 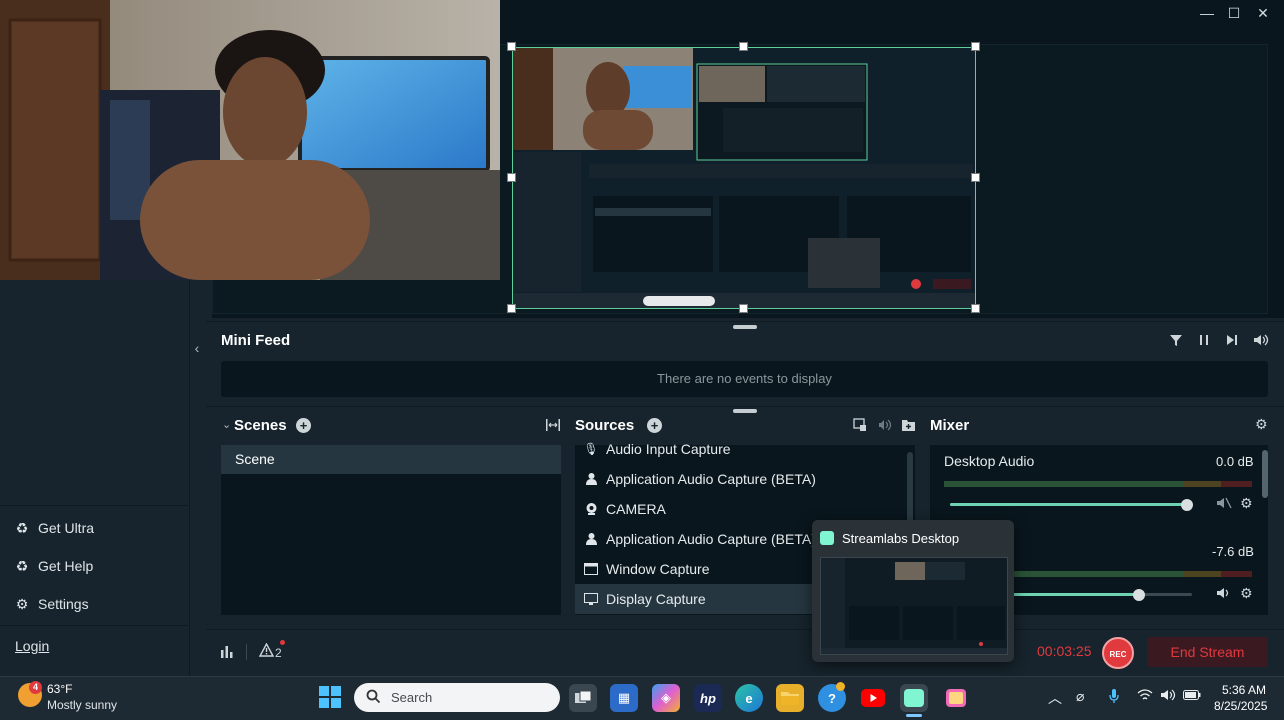 What do you see at coordinates (591, 599) in the screenshot?
I see `monitor-icon` at bounding box center [591, 599].